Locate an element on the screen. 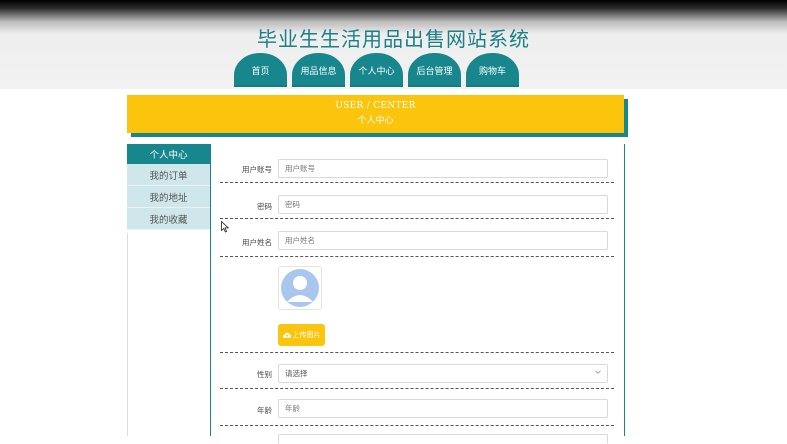  sidebar-item-addresses: 我的地址 is located at coordinates (168, 197).